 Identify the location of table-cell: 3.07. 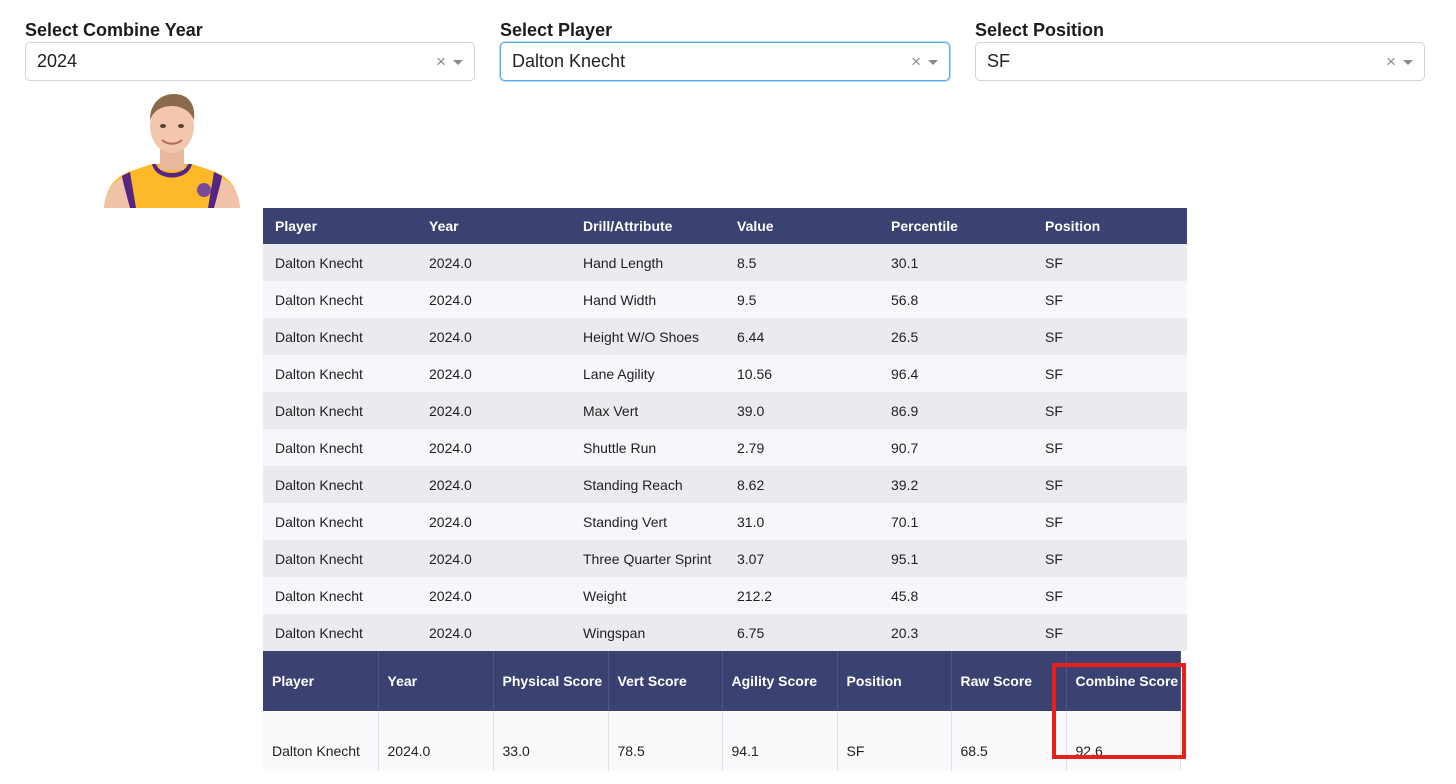
(802, 558).